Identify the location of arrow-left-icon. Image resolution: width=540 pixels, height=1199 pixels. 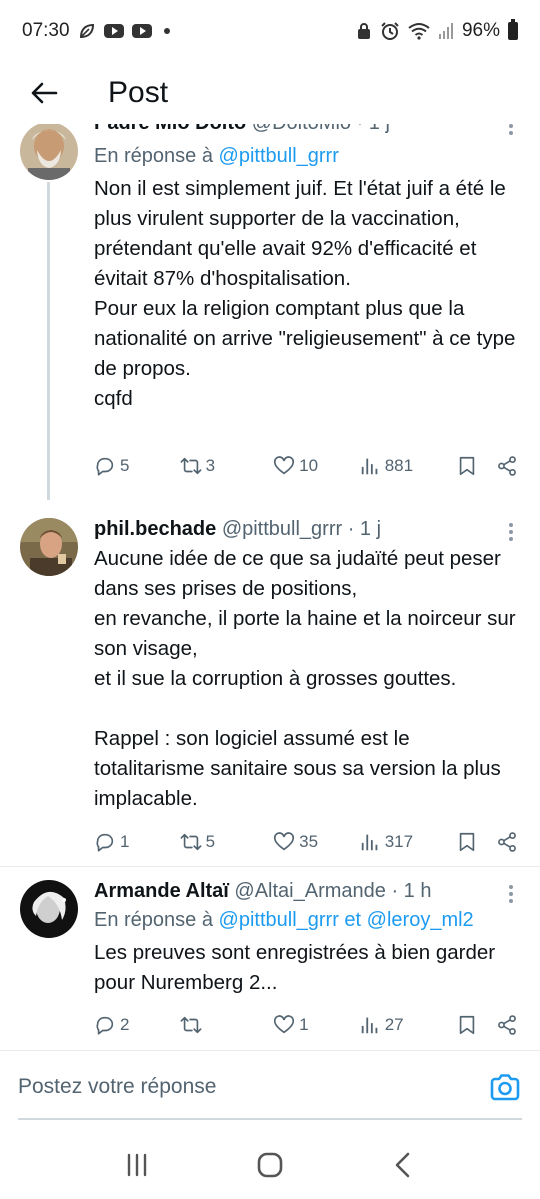
(44, 93).